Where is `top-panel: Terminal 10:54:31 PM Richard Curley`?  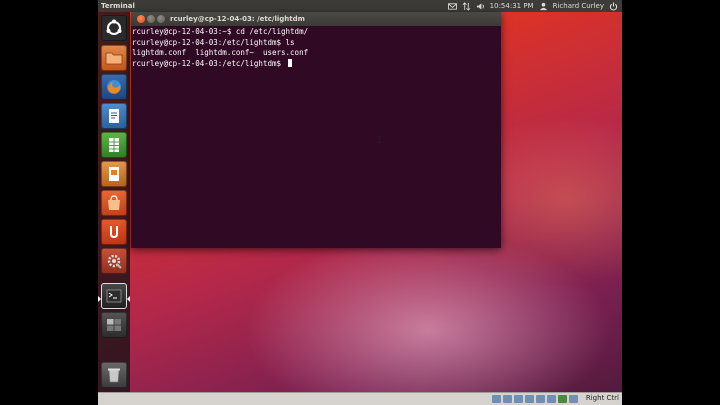 top-panel: Terminal 10:54:31 PM Richard Curley is located at coordinates (360, 6).